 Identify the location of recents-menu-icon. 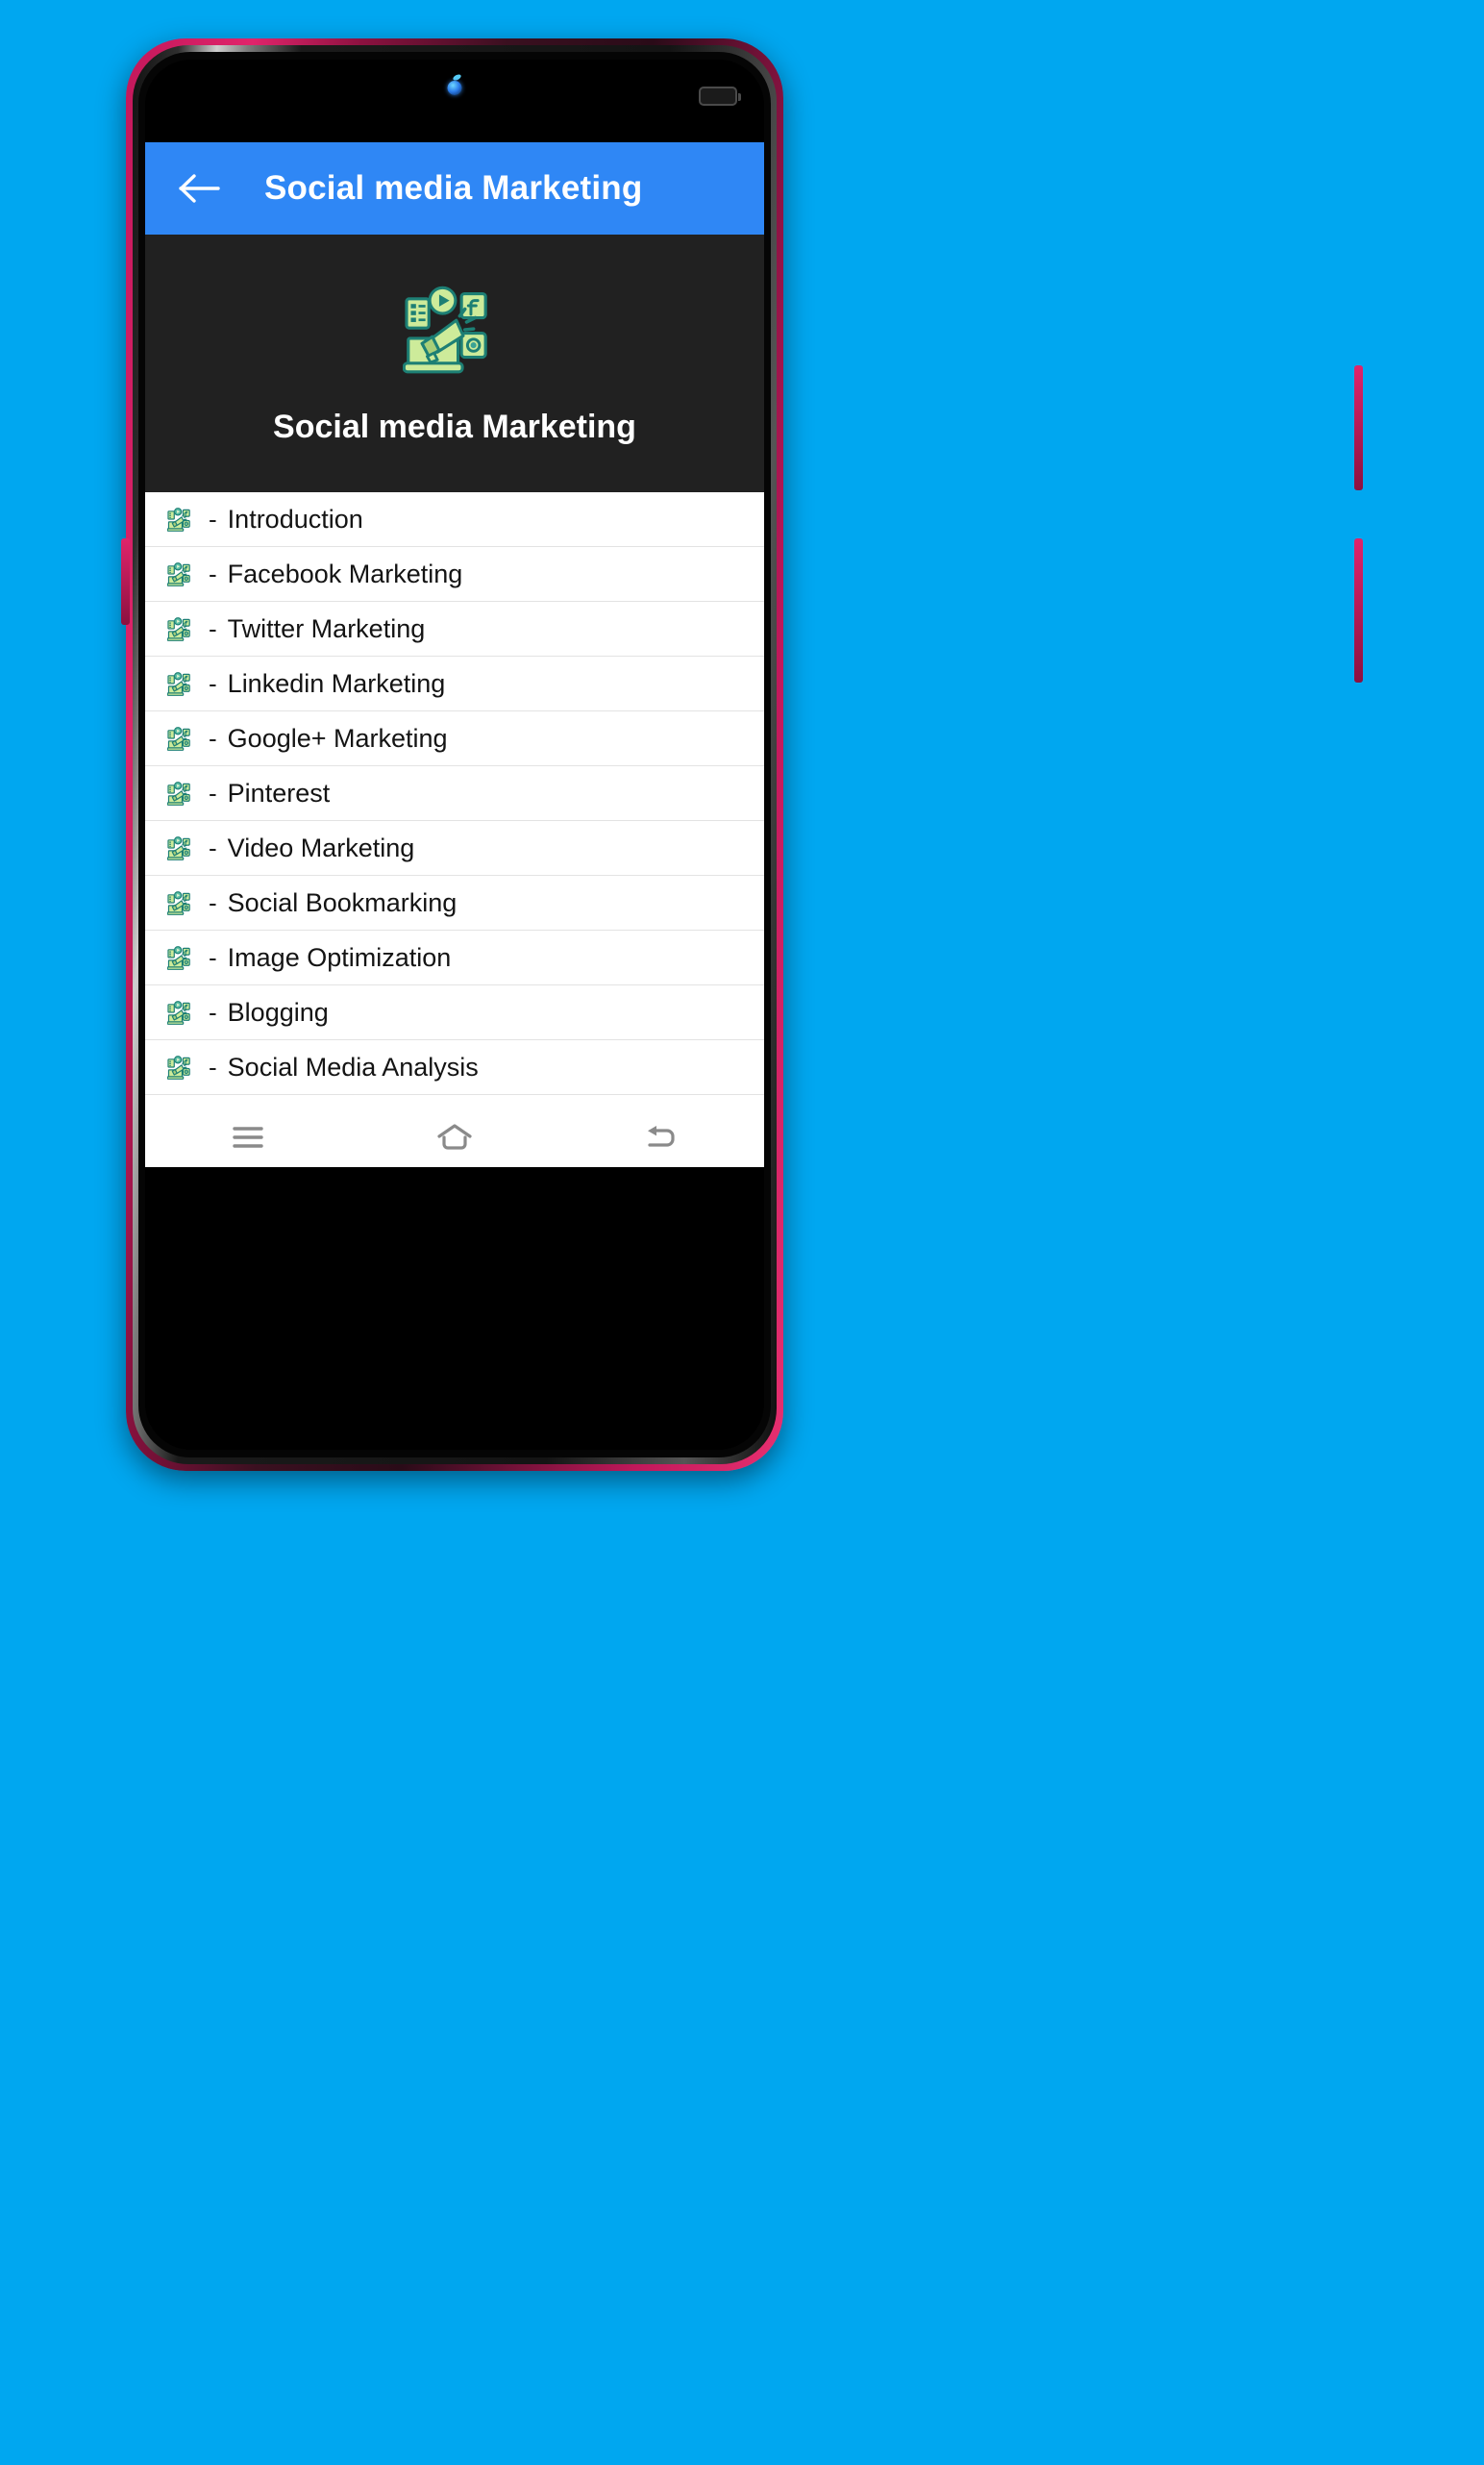
(248, 1137).